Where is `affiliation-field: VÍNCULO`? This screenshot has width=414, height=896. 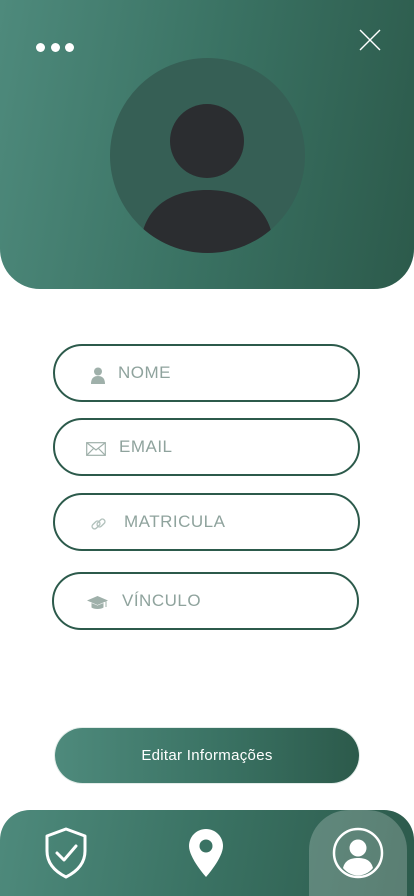
affiliation-field: VÍNCULO is located at coordinates (205, 601).